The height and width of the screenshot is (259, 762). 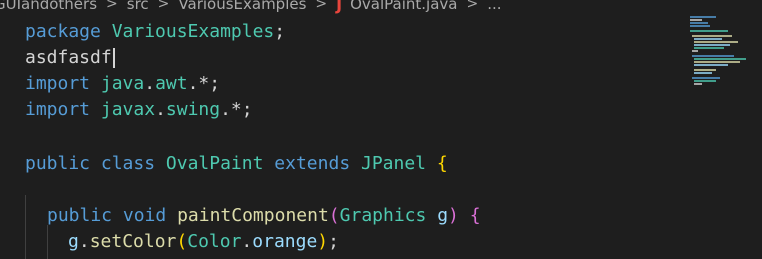 What do you see at coordinates (128, 109) in the screenshot?
I see `code-token: javax` at bounding box center [128, 109].